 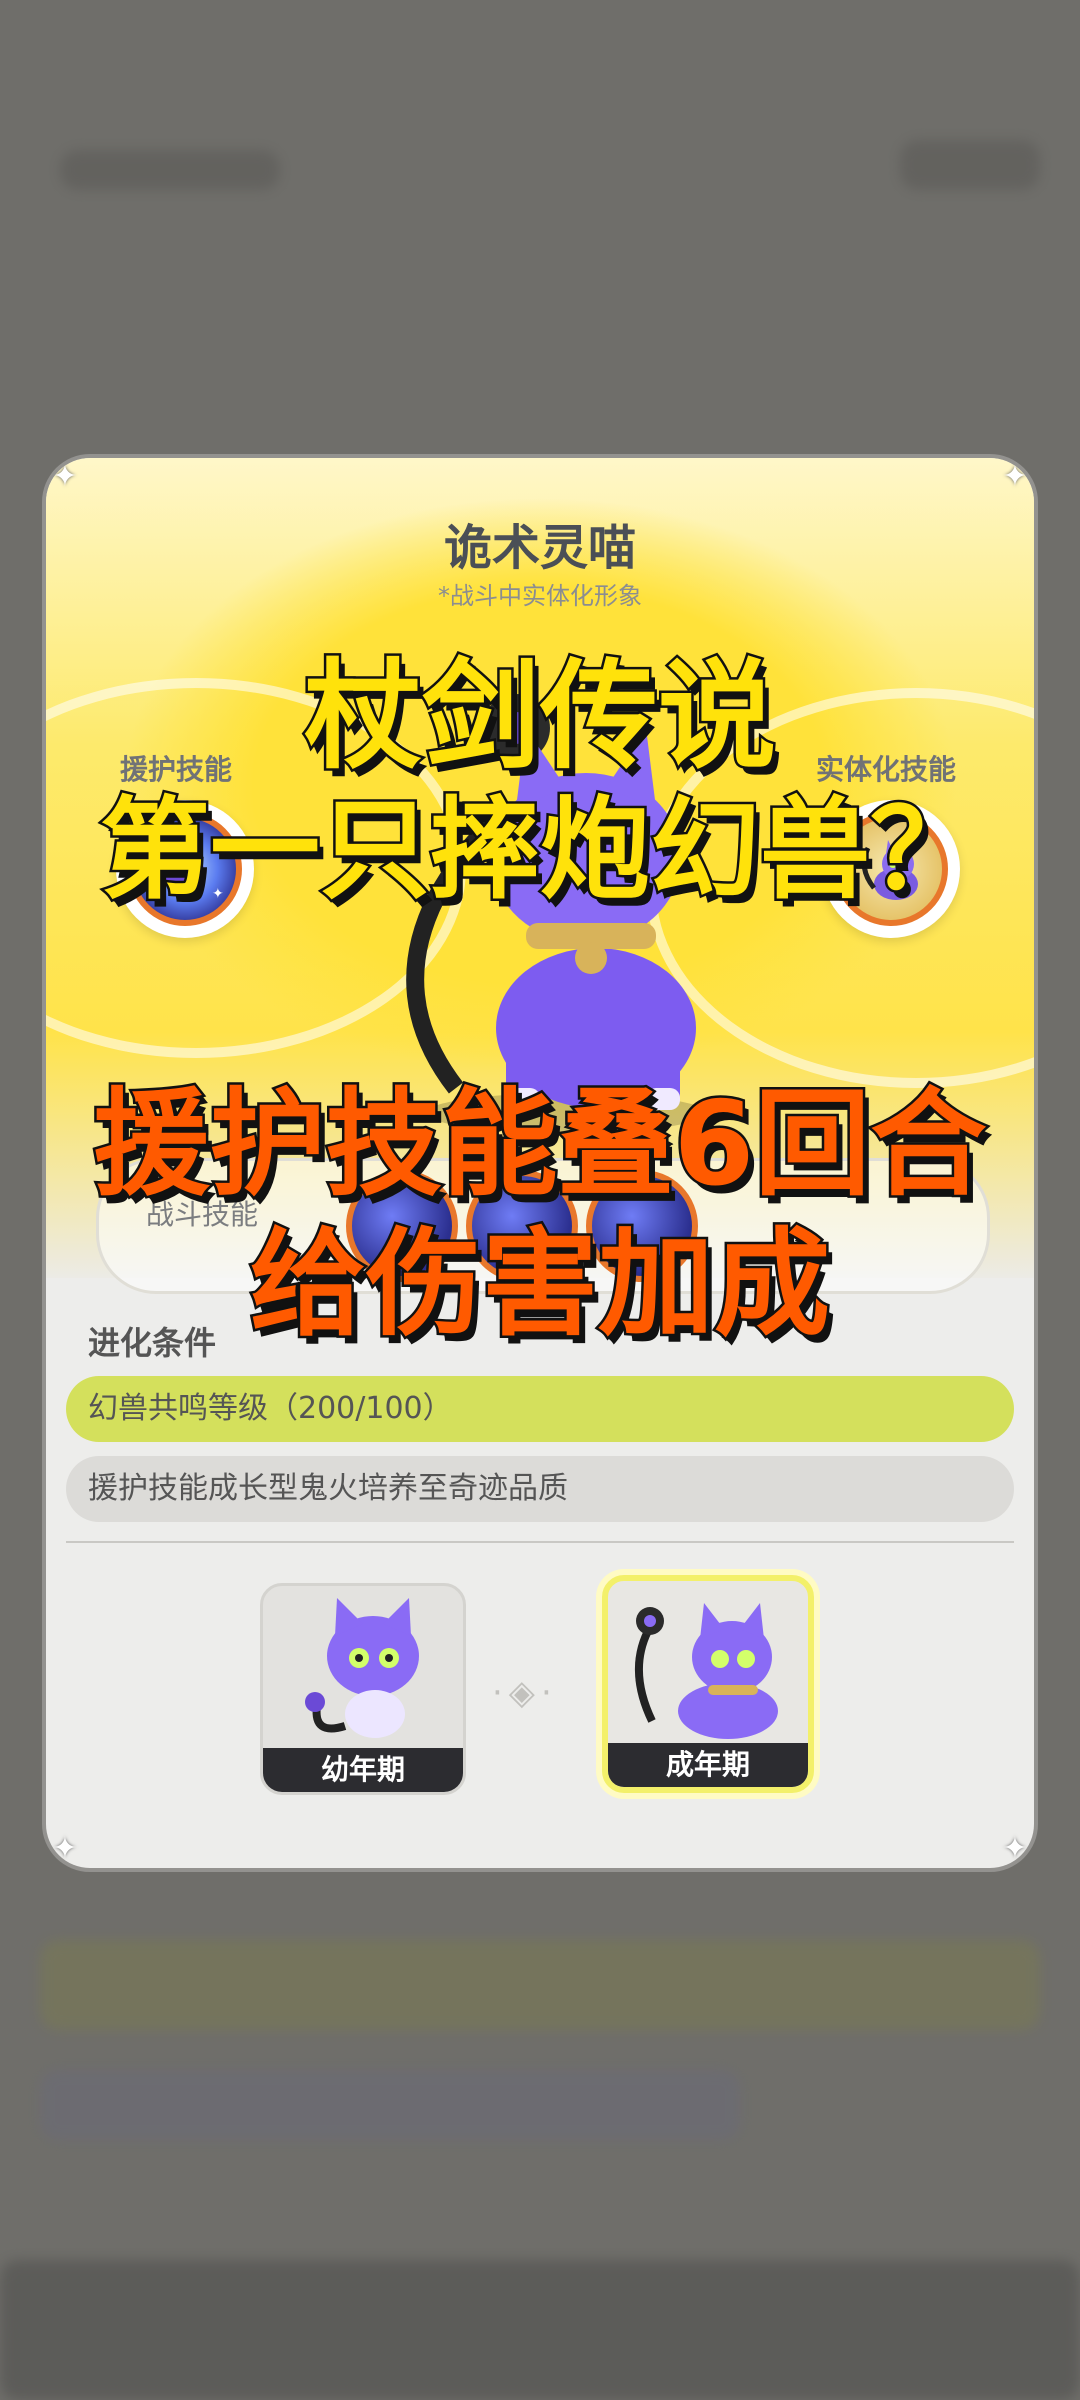 What do you see at coordinates (363, 1770) in the screenshot?
I see `stage-label: 幼年期` at bounding box center [363, 1770].